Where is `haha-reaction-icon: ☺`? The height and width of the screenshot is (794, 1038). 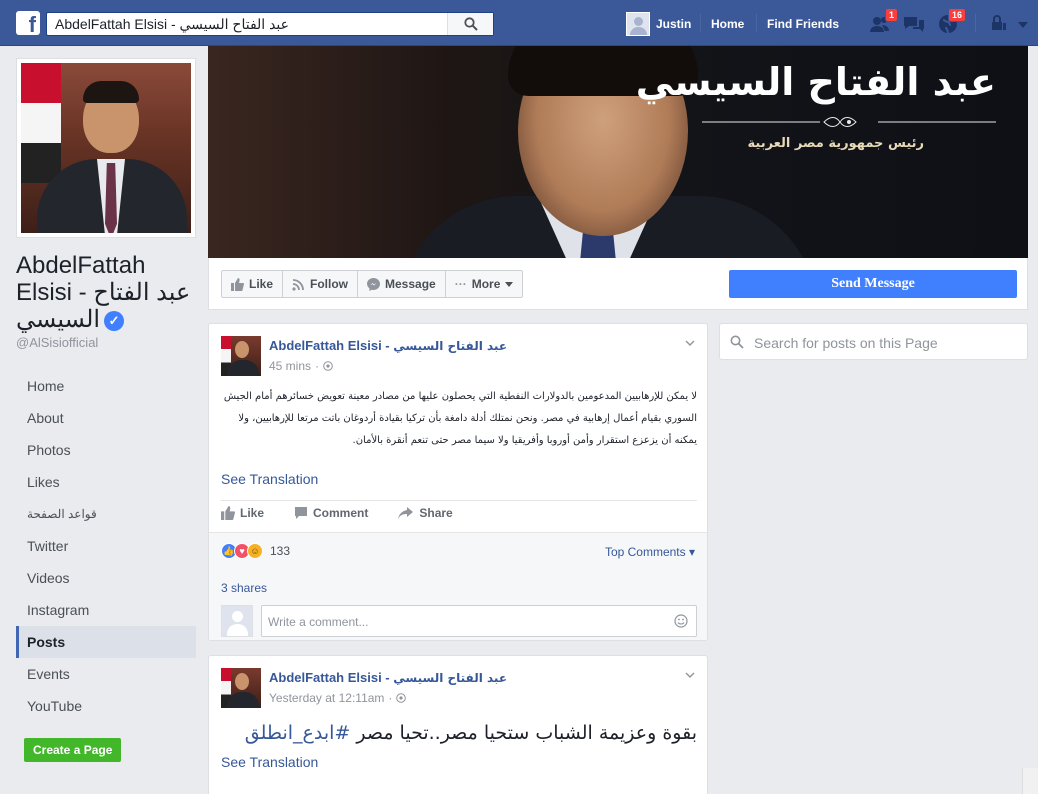
haha-reaction-icon: ☺ is located at coordinates (255, 551).